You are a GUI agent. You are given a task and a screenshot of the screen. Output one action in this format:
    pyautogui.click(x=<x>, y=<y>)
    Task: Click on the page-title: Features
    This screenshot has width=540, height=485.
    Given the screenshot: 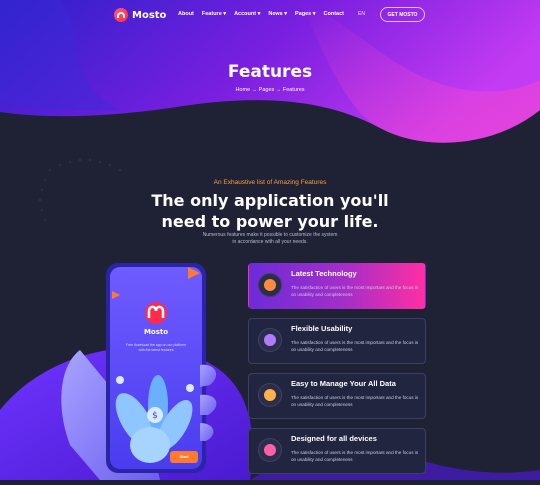 What is the action you would take?
    pyautogui.click(x=270, y=72)
    